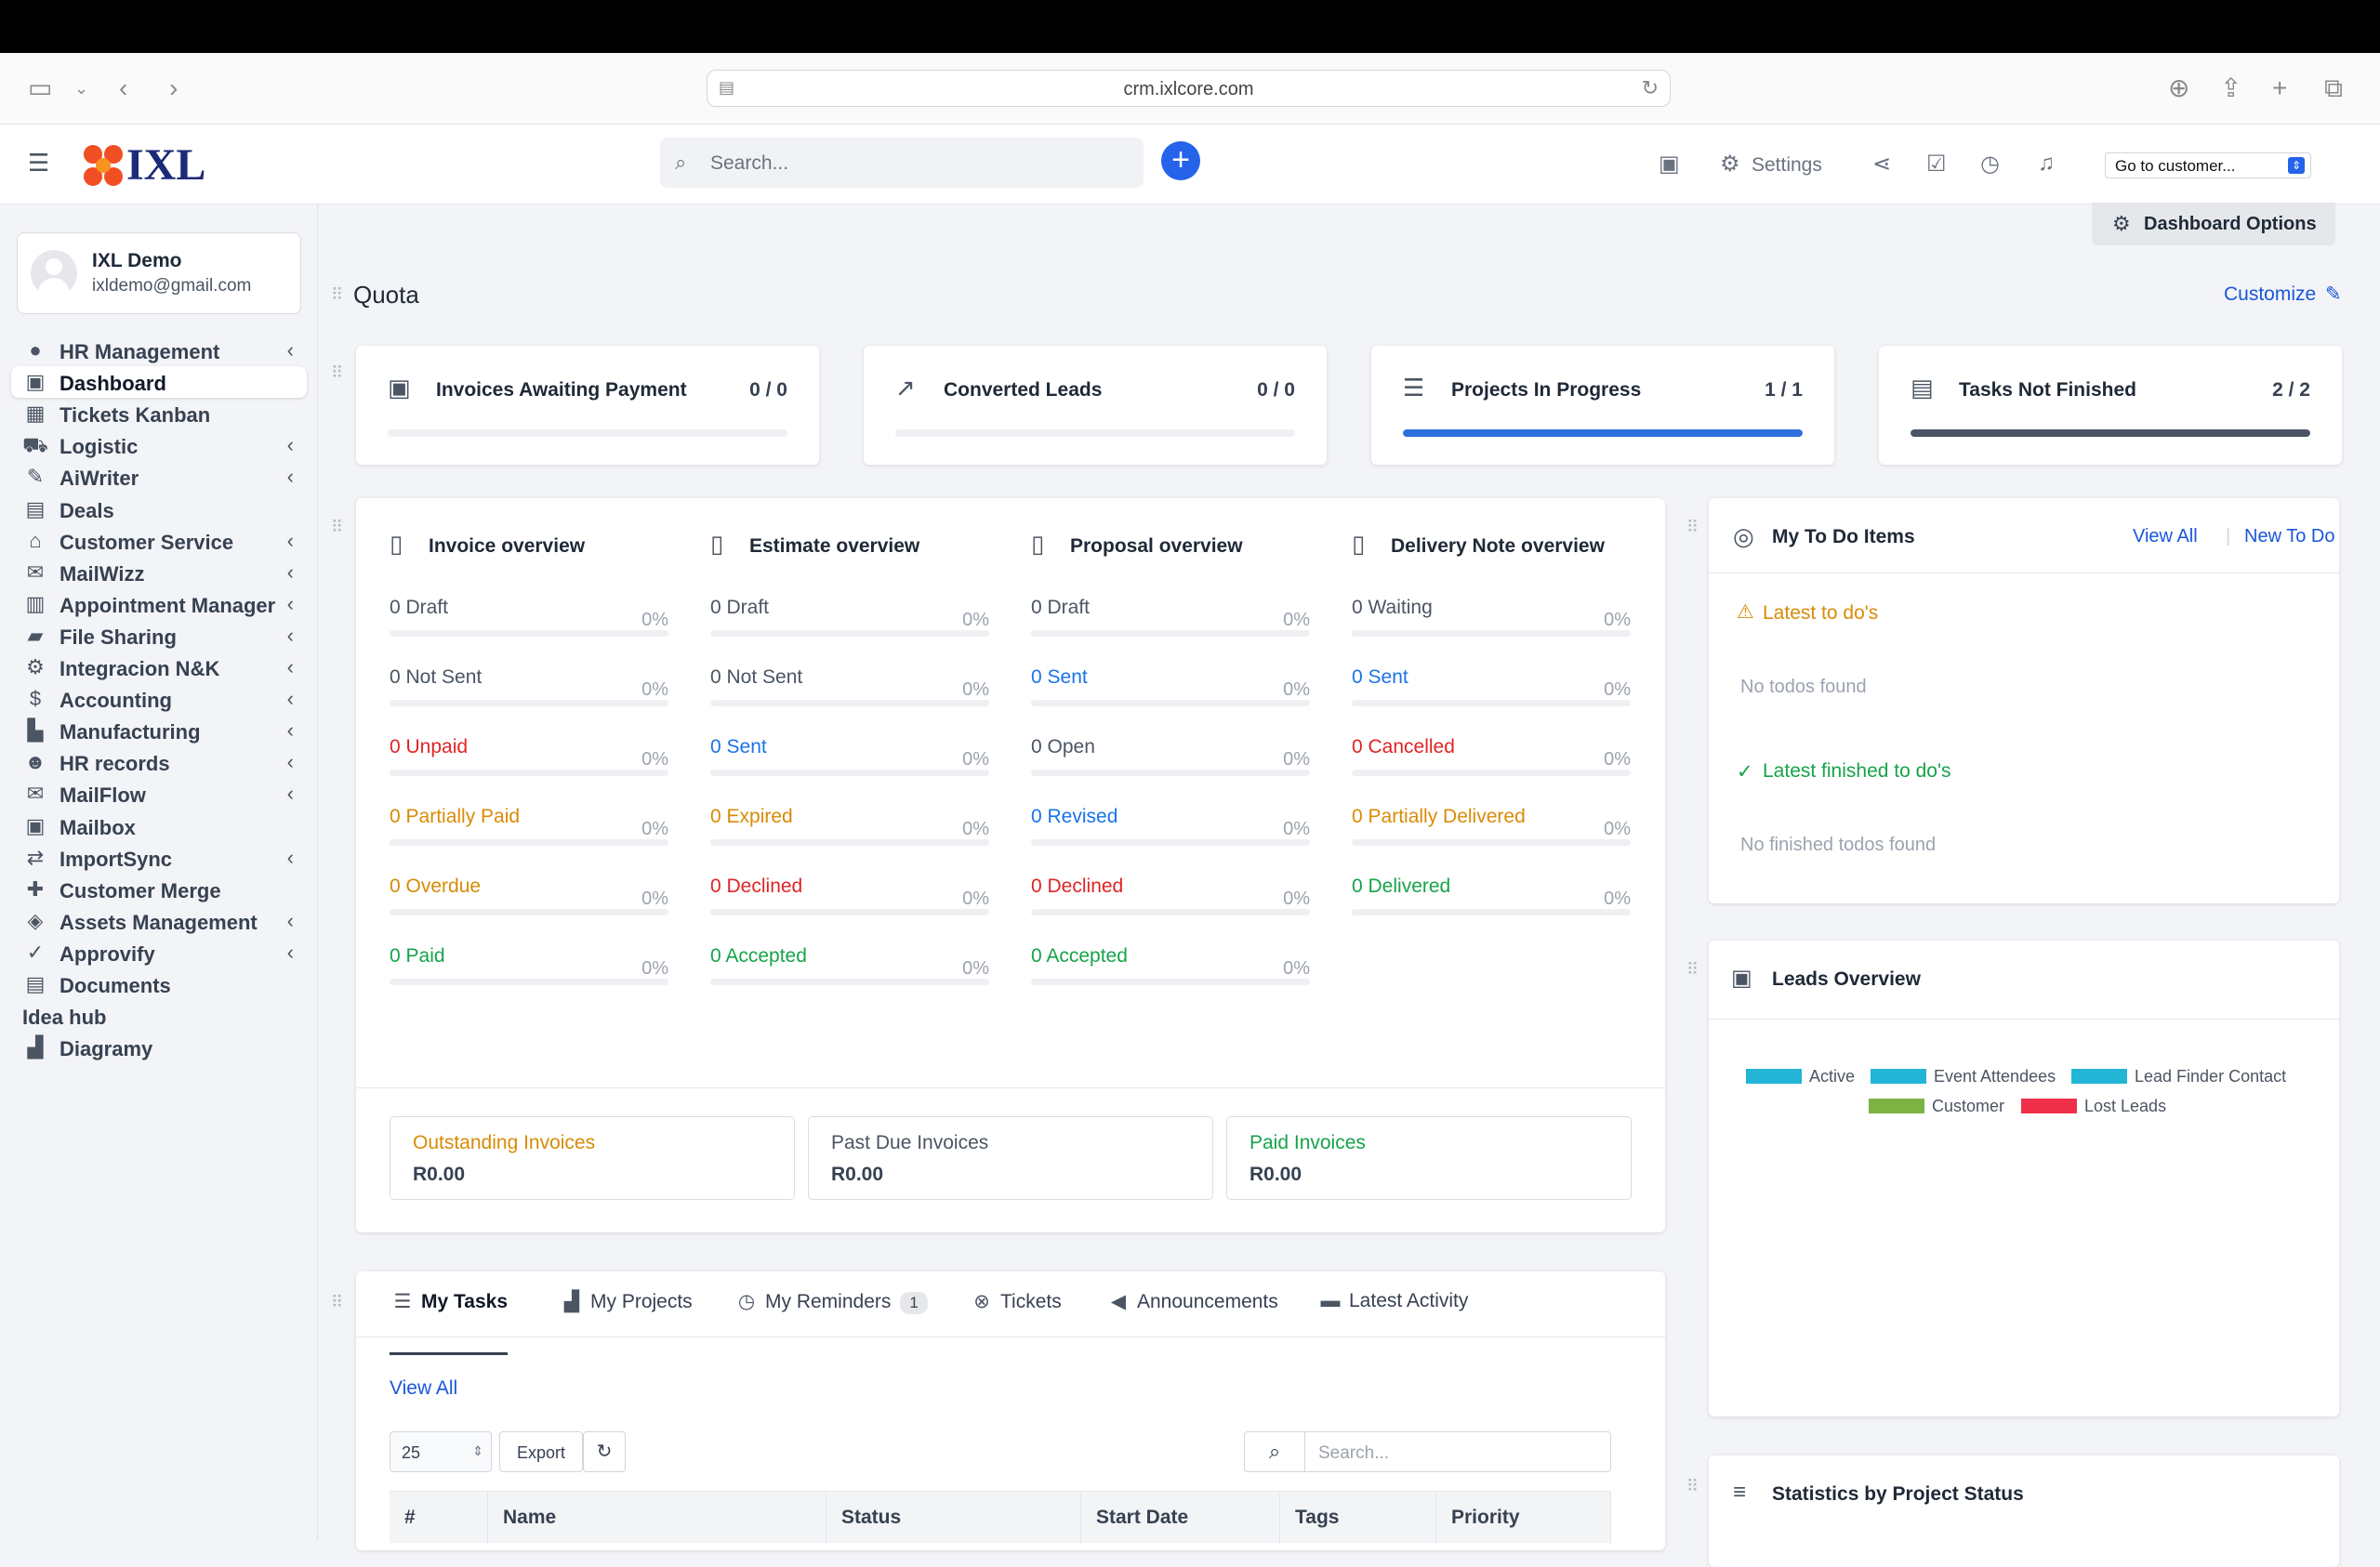  Describe the element at coordinates (159, 794) in the screenshot. I see `sidebar-item-mailflow: ✉ MailFlow ‹` at that location.